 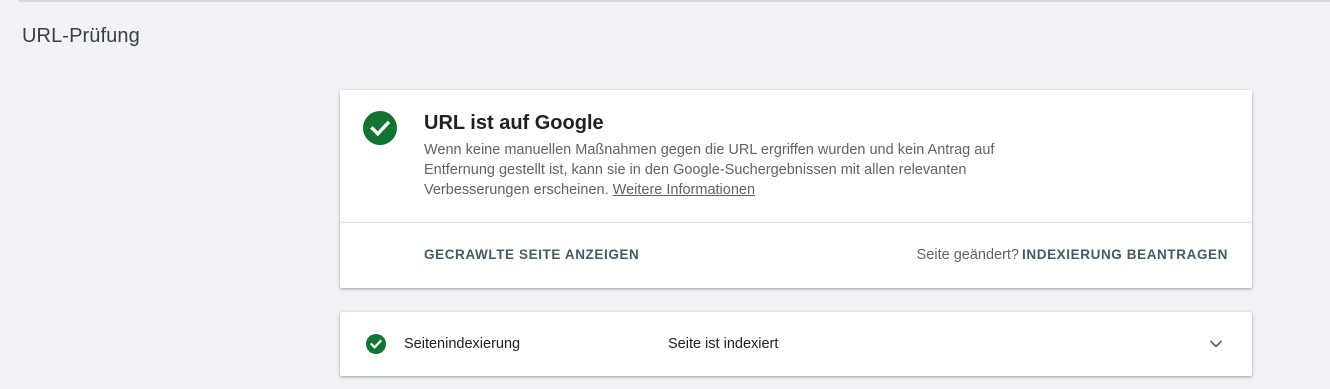 What do you see at coordinates (81, 36) in the screenshot?
I see `page-title: URL-Prüfung` at bounding box center [81, 36].